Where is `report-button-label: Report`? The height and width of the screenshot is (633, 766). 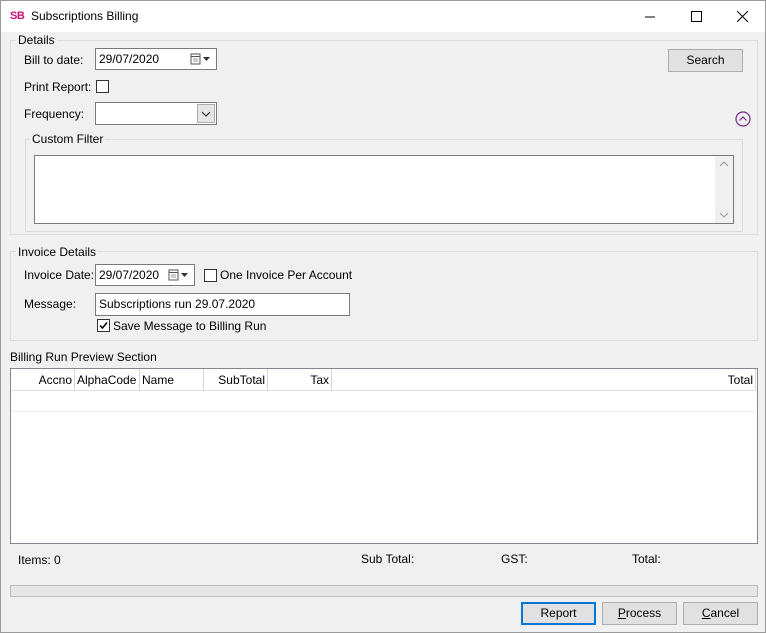
report-button-label: Report is located at coordinates (558, 613).